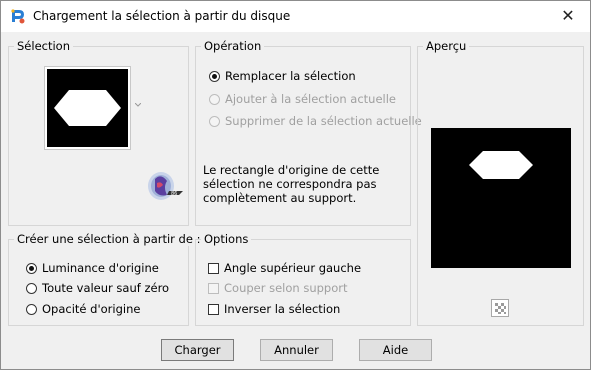 This screenshot has height=370, width=591. I want to click on help-button: Aide, so click(395, 350).